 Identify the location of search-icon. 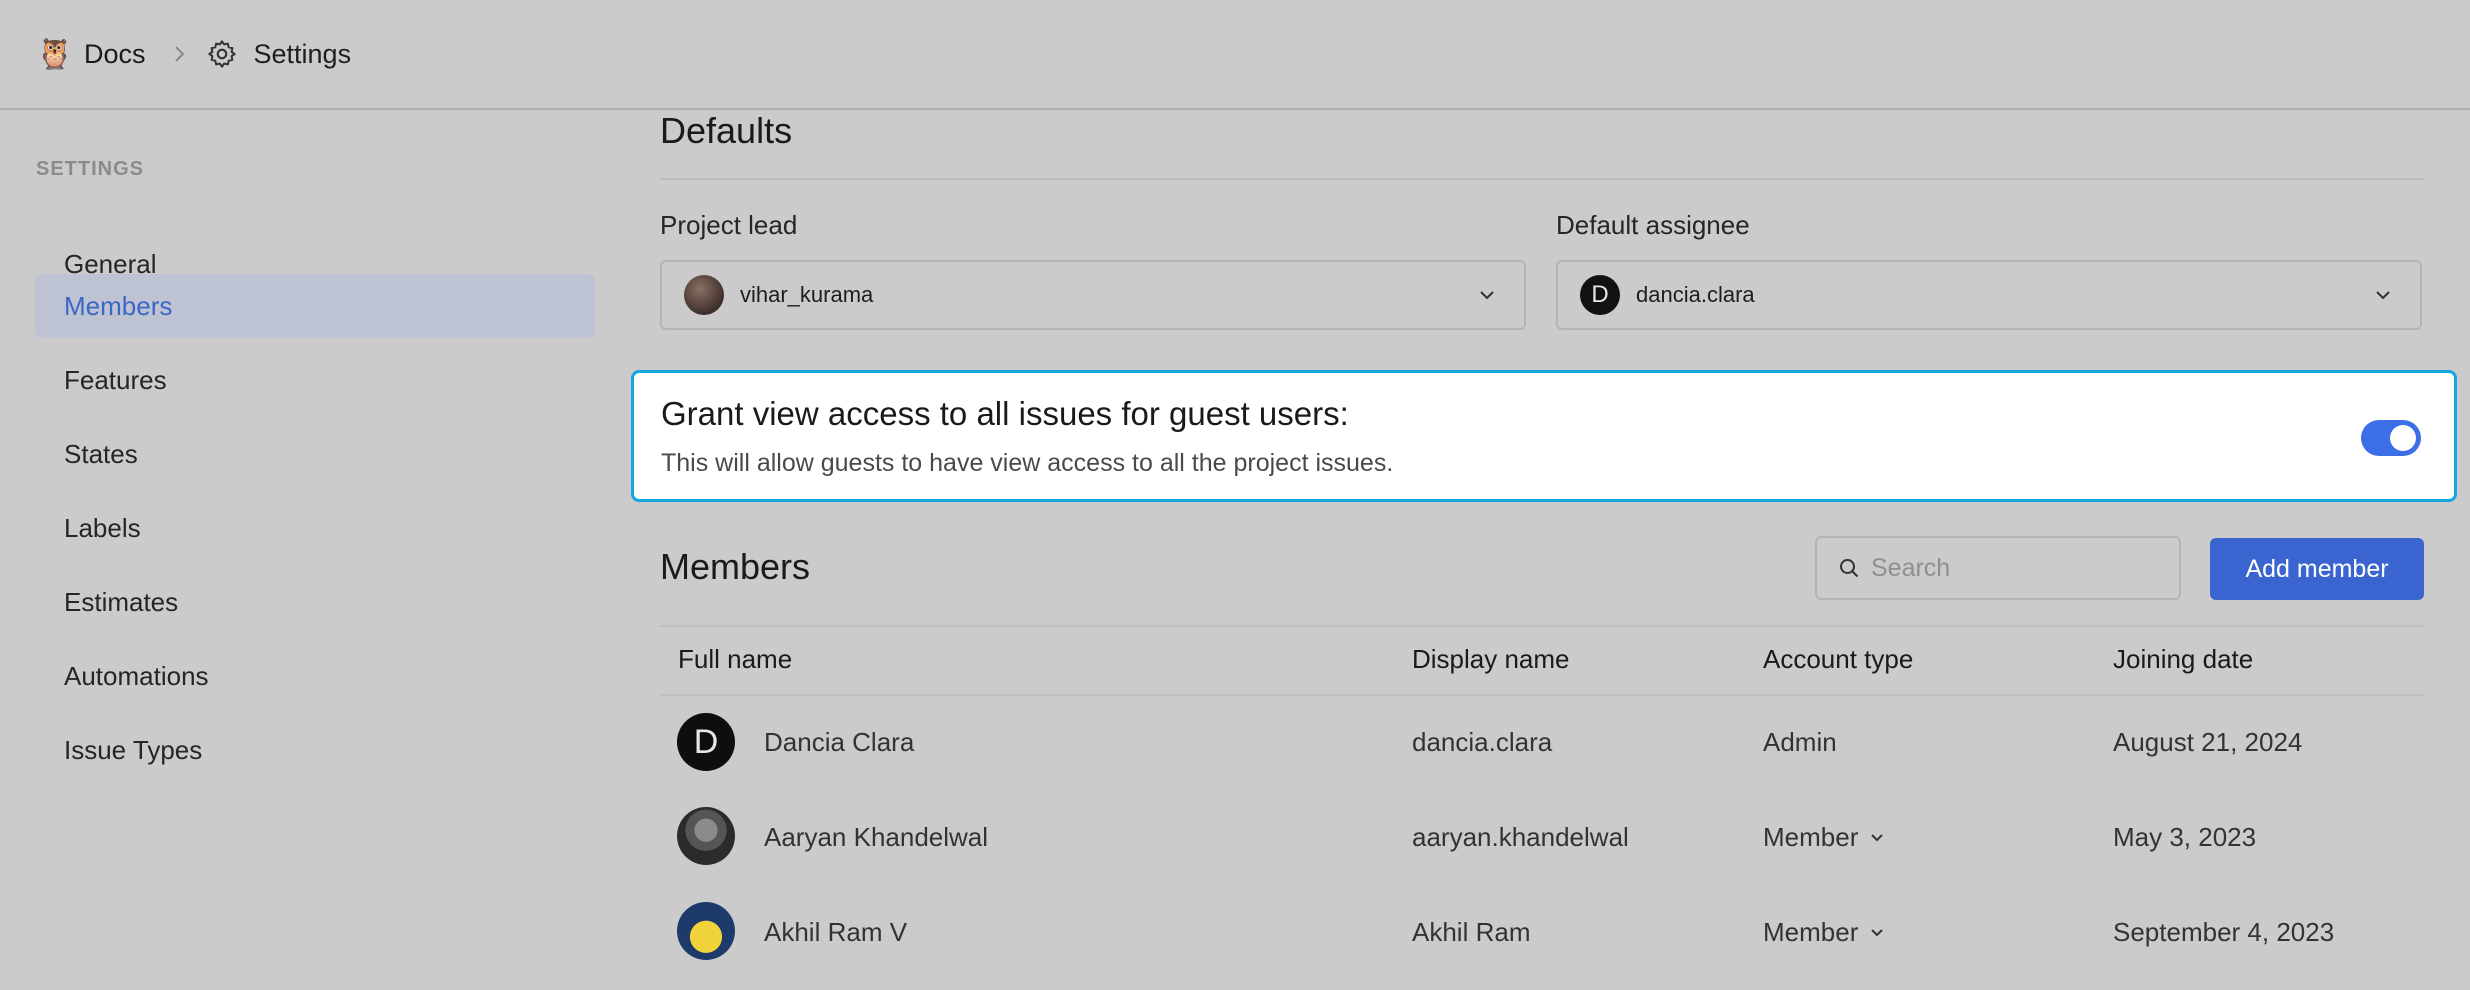
(1849, 568).